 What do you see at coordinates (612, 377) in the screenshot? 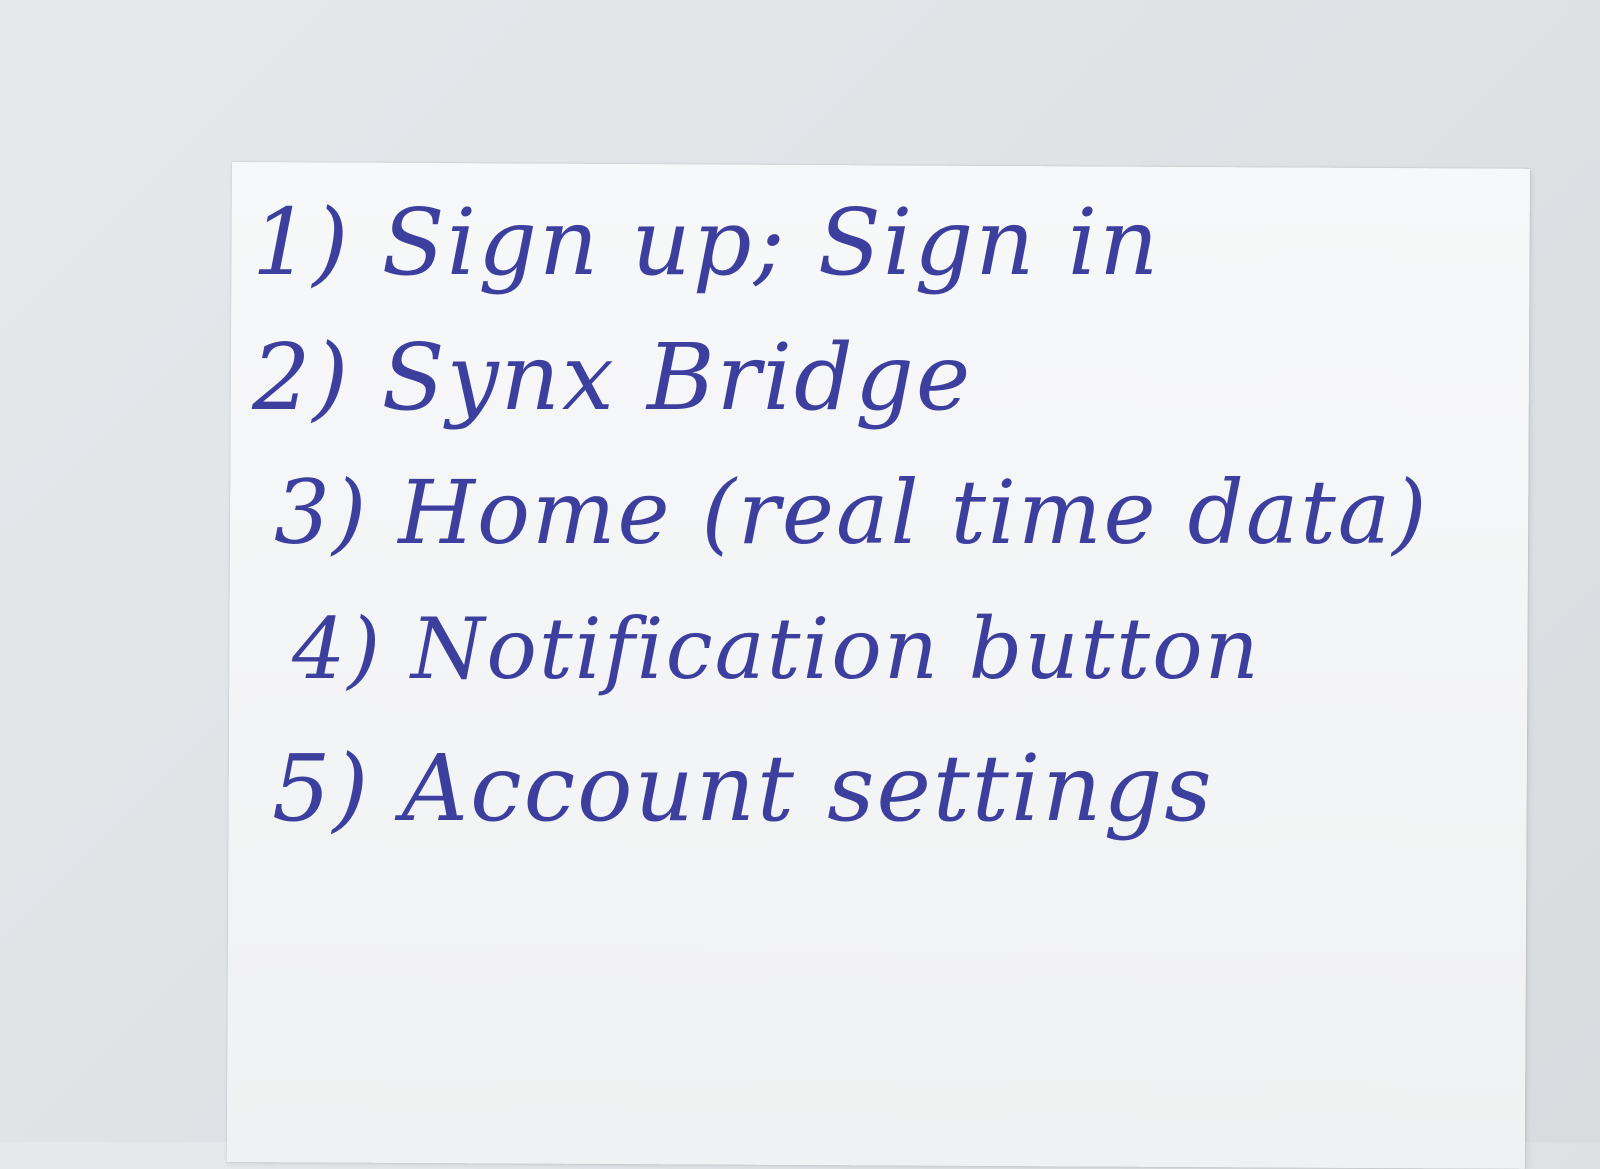
I see `list-item-synx-bridge: 2) Synx Bridge` at bounding box center [612, 377].